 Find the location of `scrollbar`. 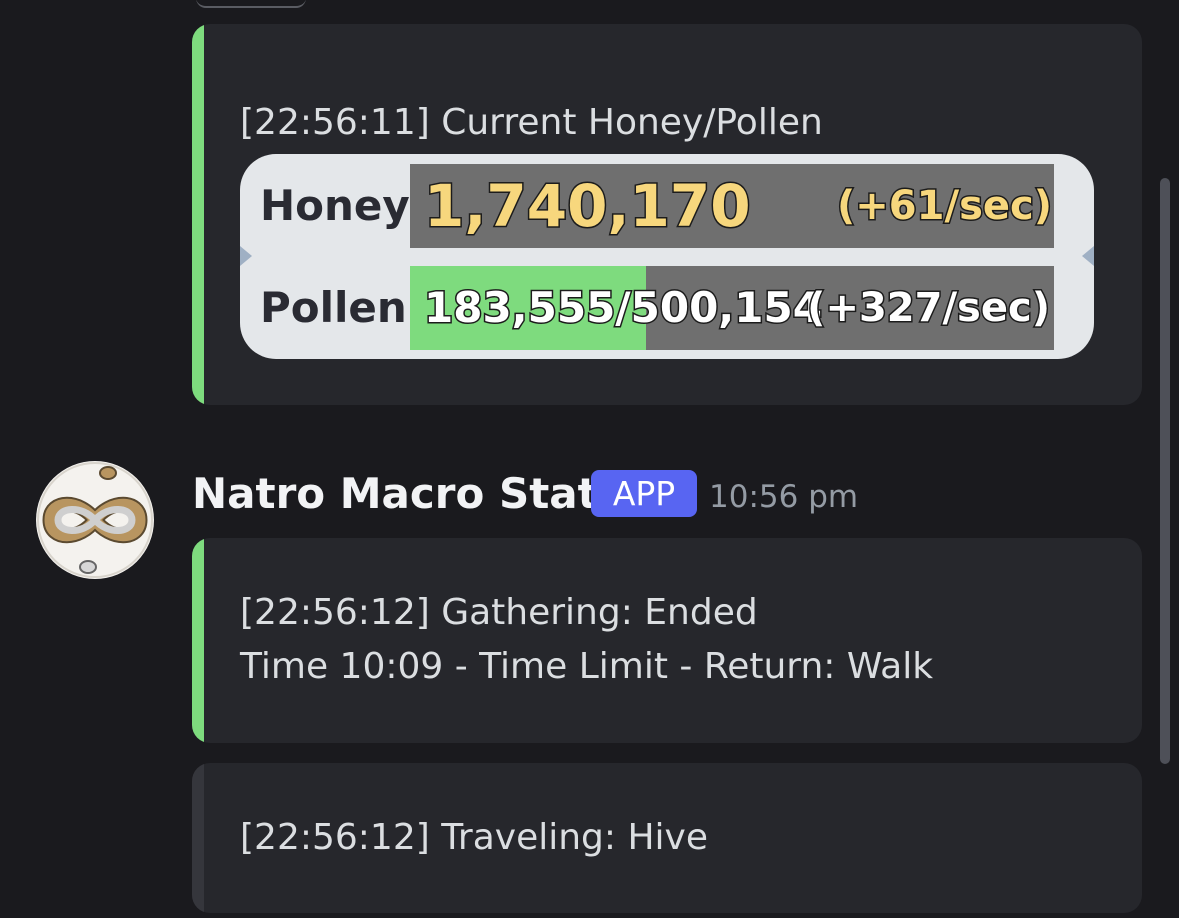

scrollbar is located at coordinates (1165, 471).